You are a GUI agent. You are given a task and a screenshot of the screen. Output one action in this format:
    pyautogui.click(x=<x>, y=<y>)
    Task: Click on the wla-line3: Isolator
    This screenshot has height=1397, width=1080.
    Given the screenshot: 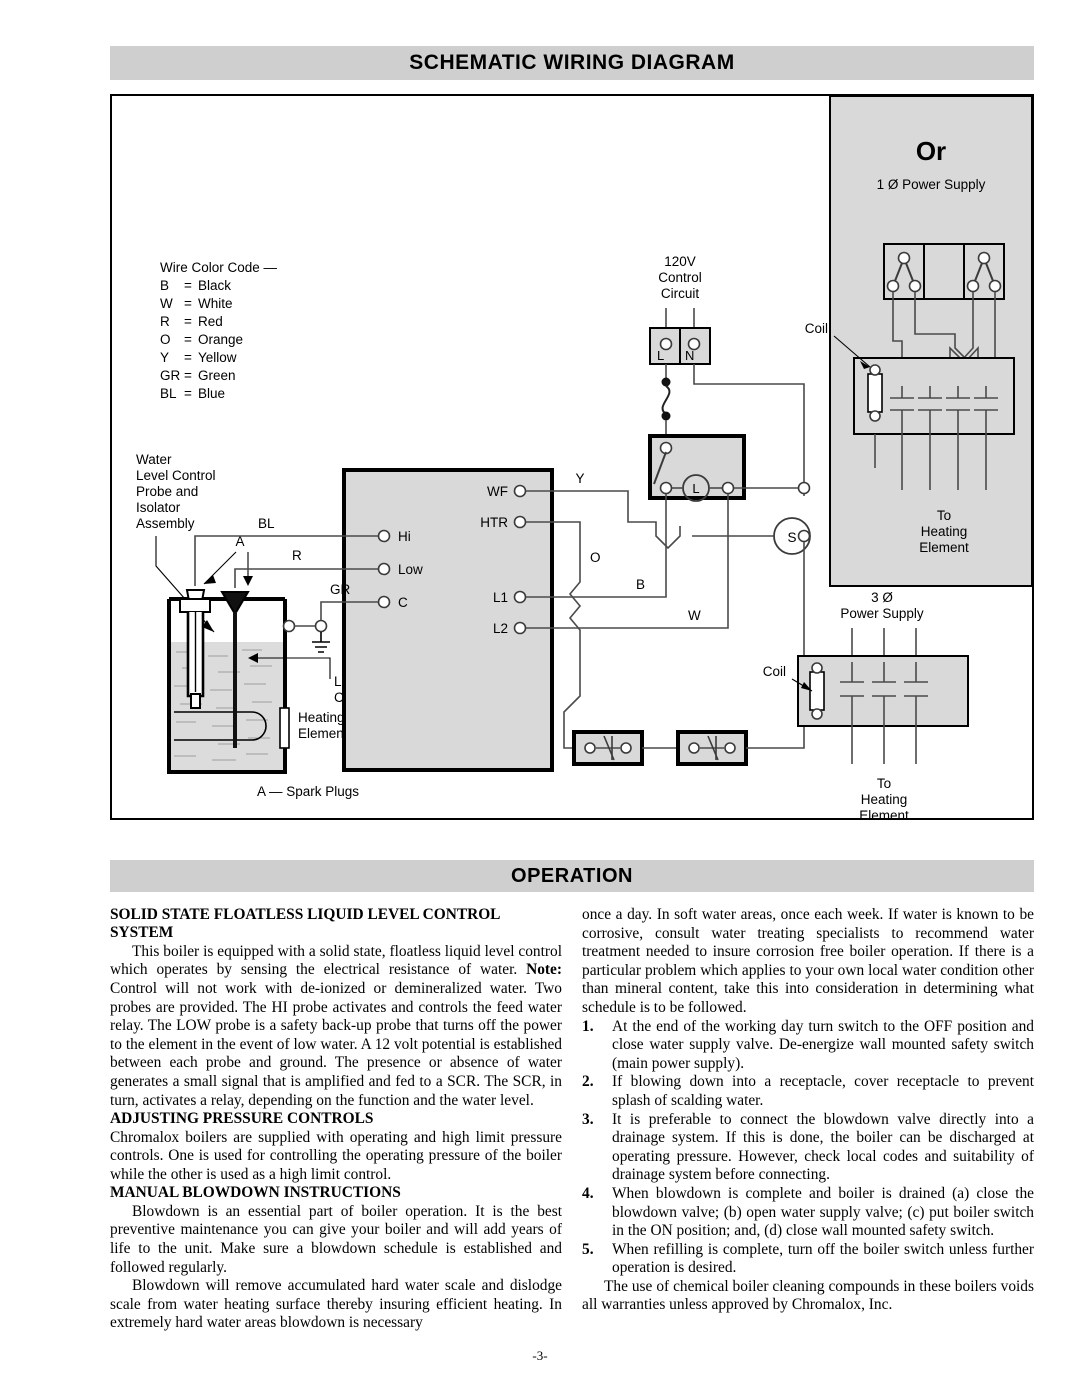 What is the action you would take?
    pyautogui.click(x=158, y=507)
    